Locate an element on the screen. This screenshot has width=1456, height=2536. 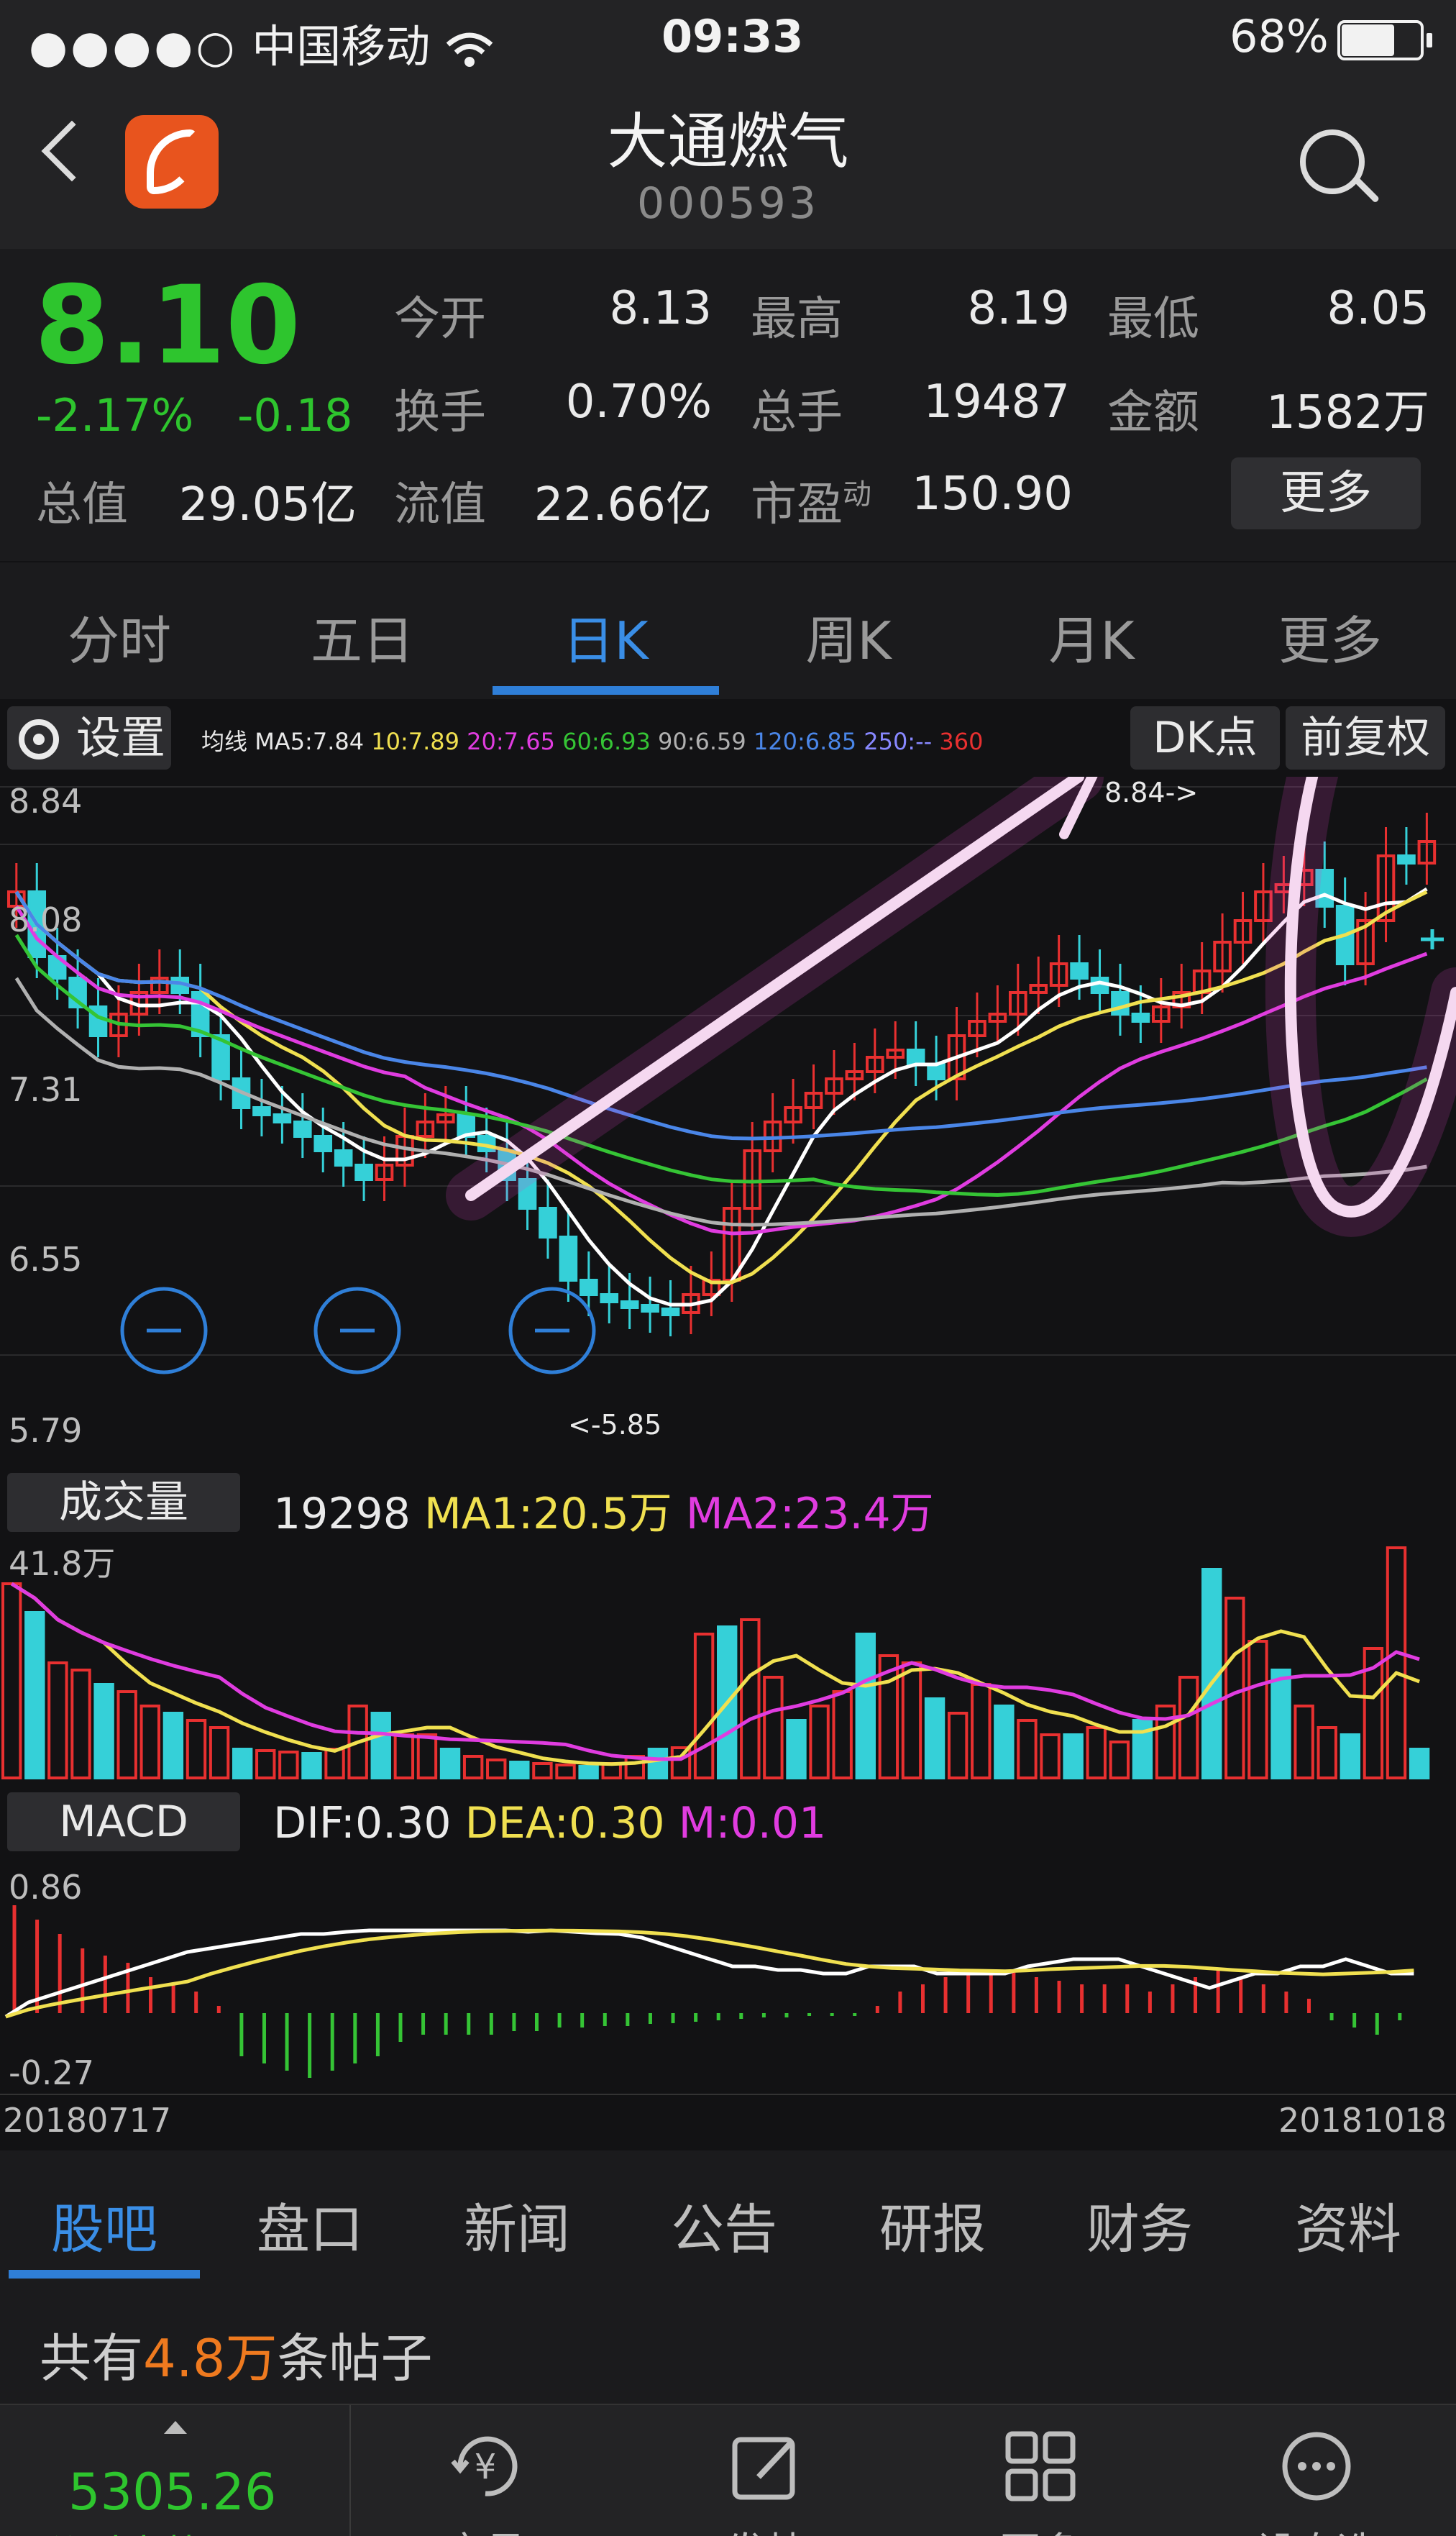
expand-up-icon is located at coordinates (175, 2427).